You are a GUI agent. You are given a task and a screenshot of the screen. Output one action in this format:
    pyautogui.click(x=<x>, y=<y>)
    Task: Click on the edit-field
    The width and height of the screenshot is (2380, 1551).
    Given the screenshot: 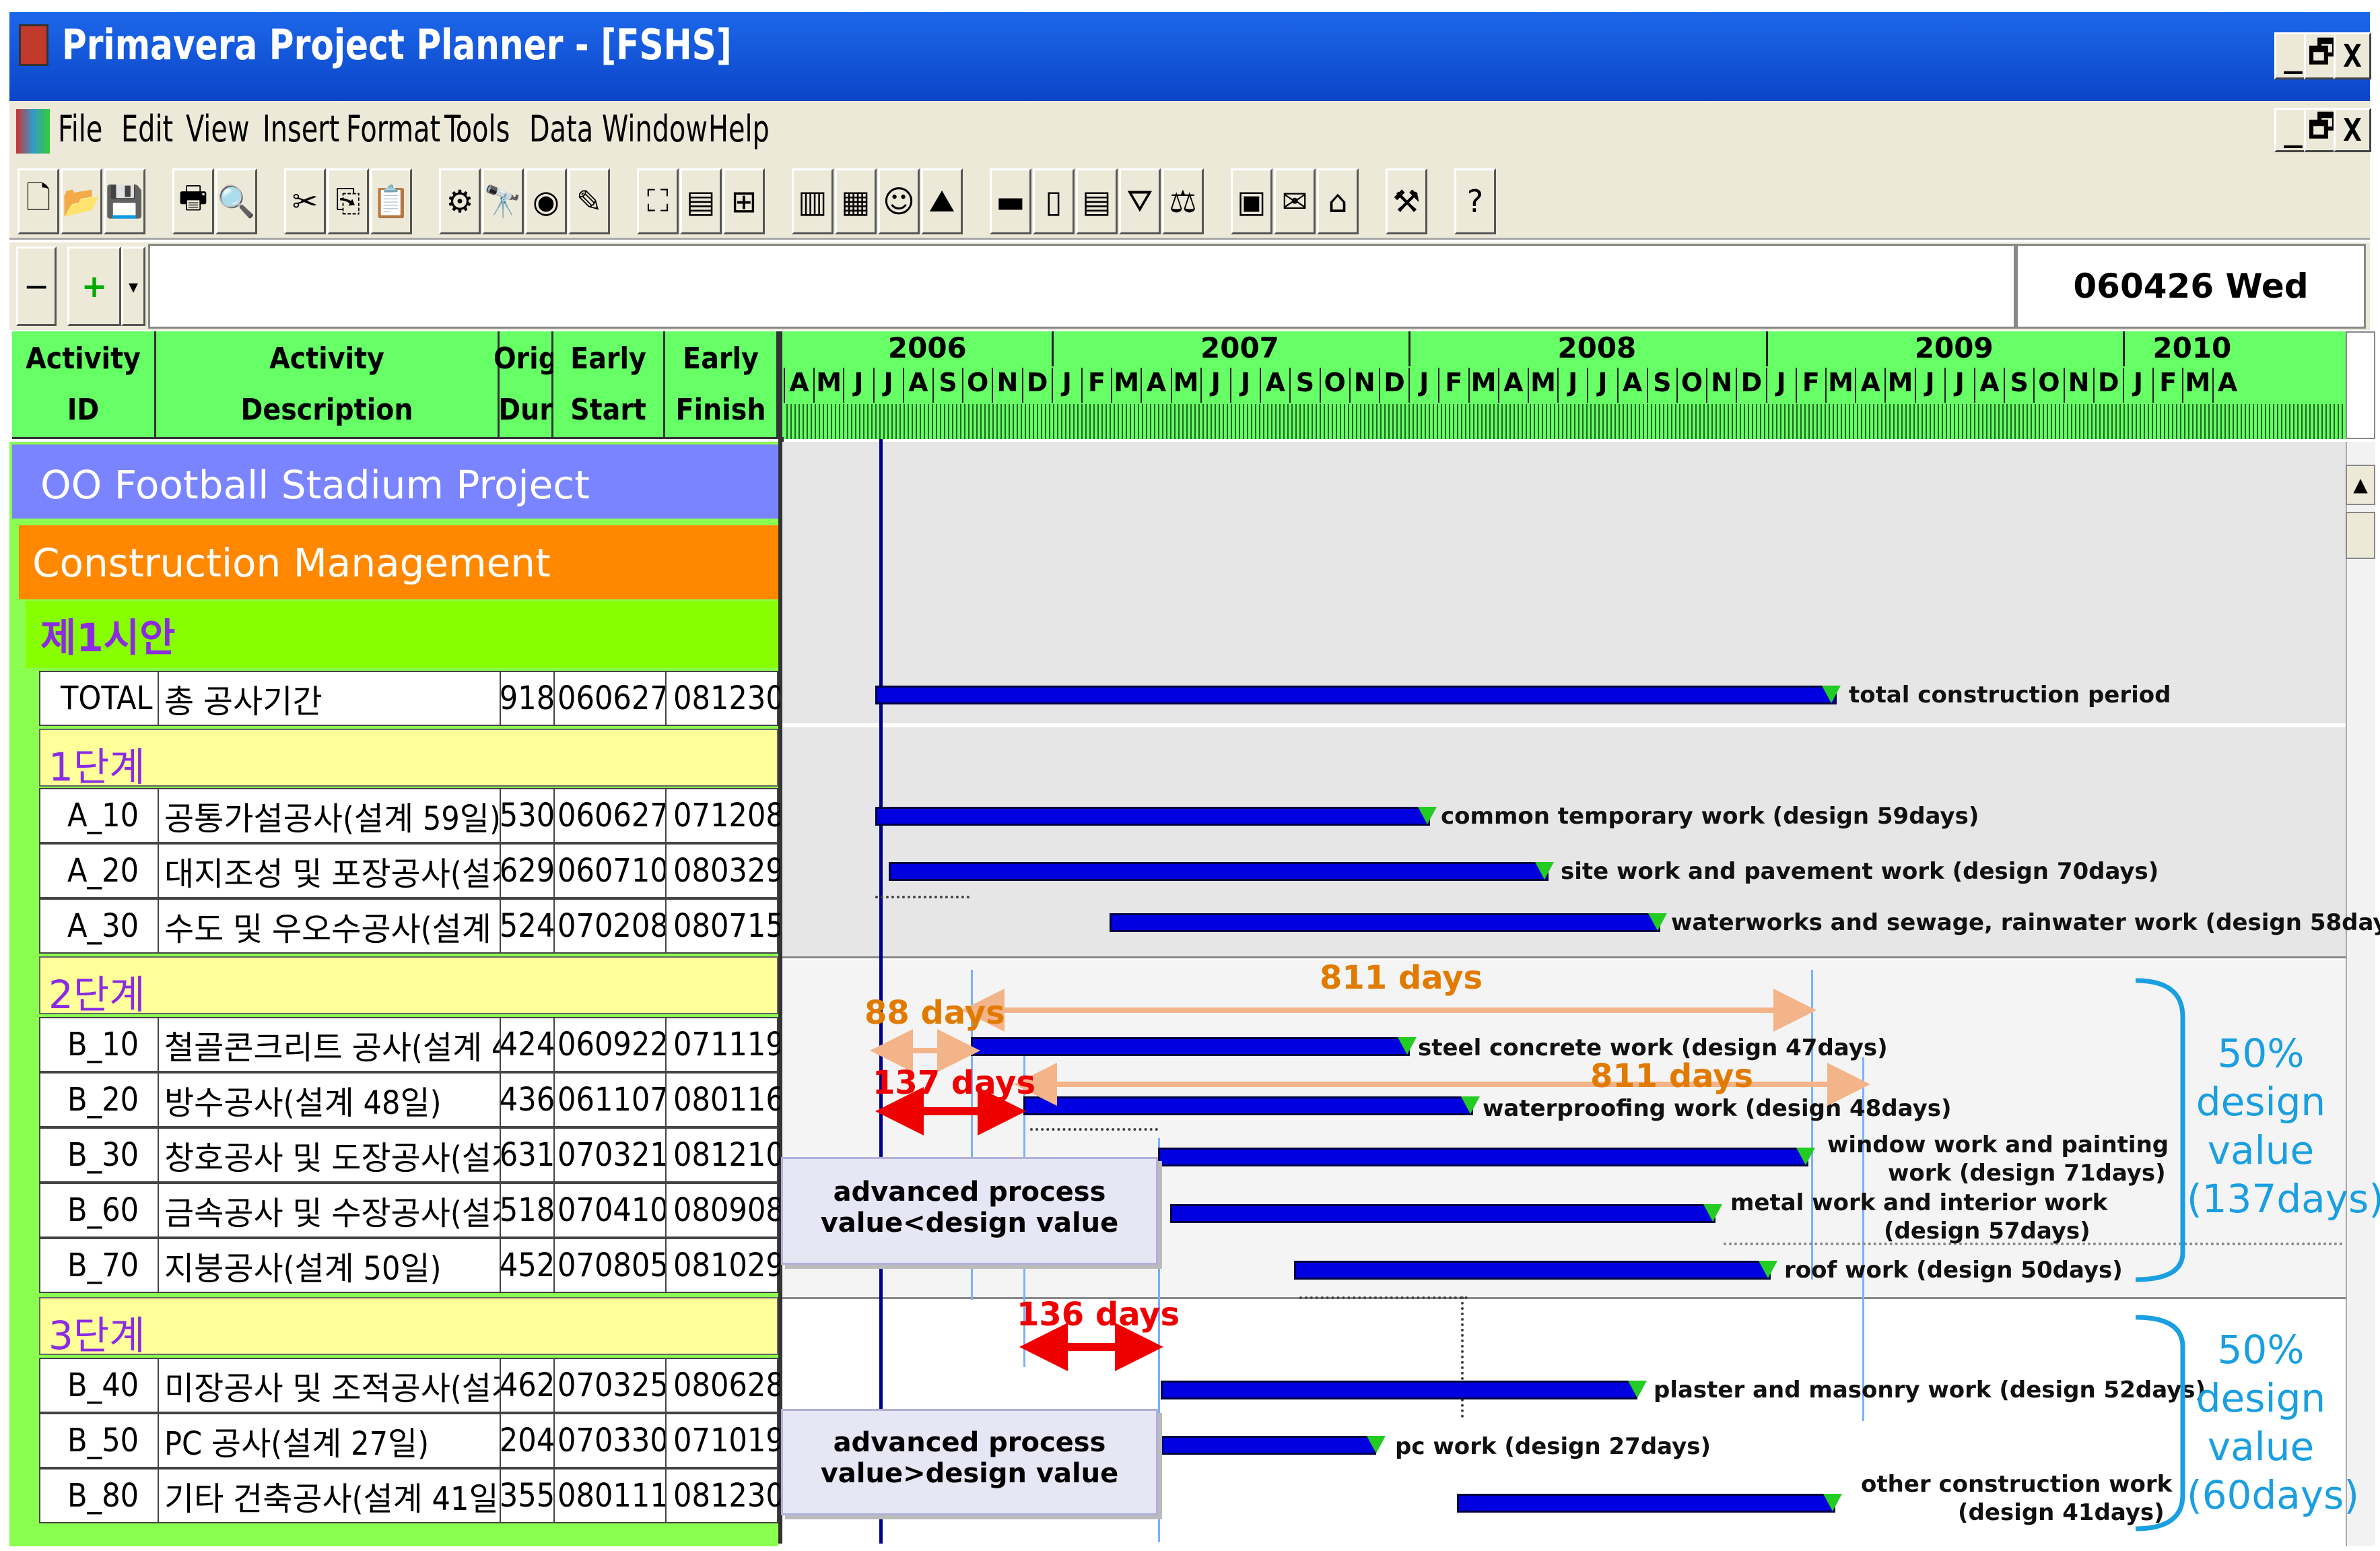 What is the action you would take?
    pyautogui.click(x=1082, y=286)
    